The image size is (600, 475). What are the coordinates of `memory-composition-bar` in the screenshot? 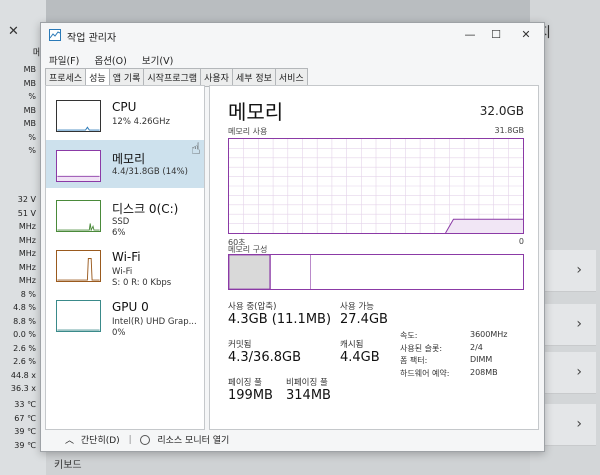 It's located at (376, 272).